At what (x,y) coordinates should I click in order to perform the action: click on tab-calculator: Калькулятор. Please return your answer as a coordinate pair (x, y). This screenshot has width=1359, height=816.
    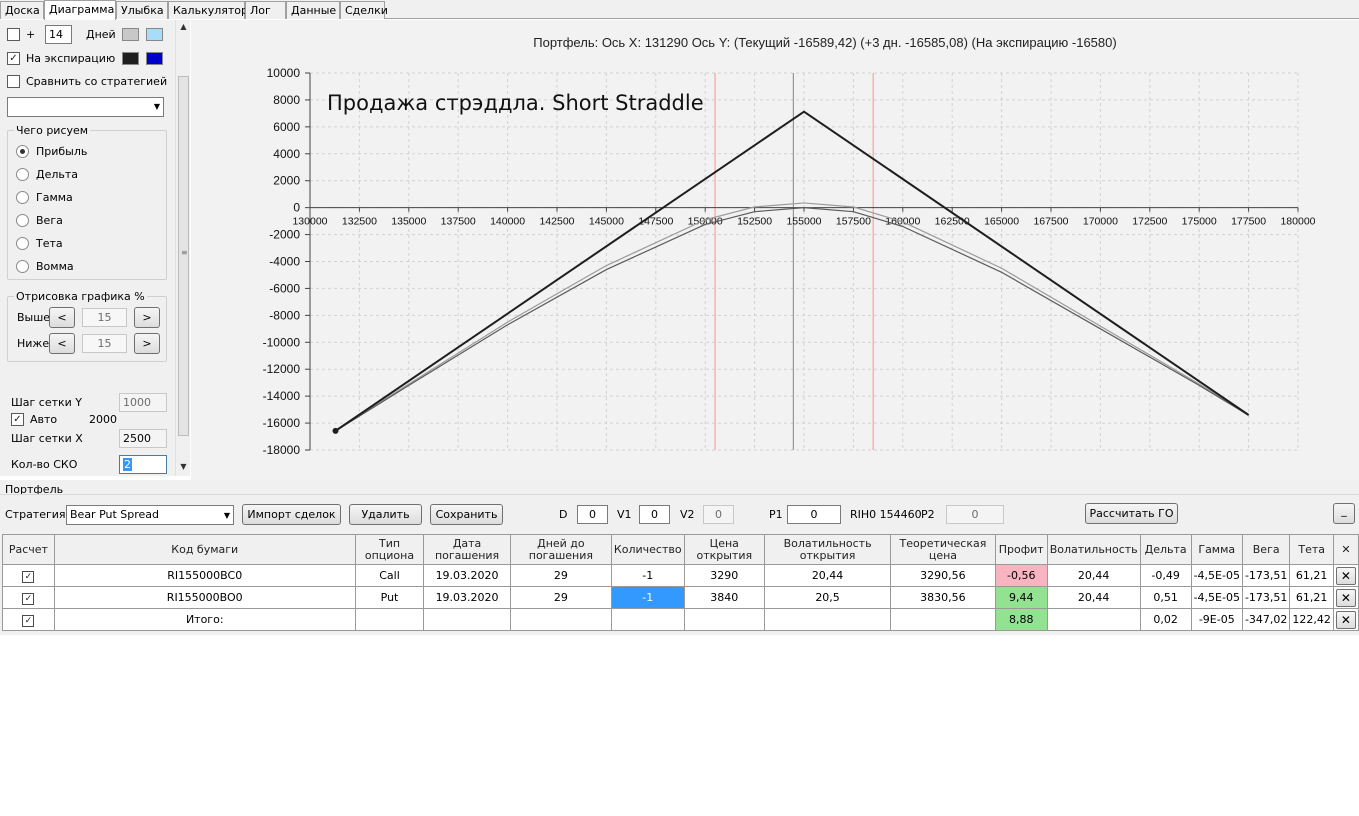
    Looking at the image, I should click on (208, 10).